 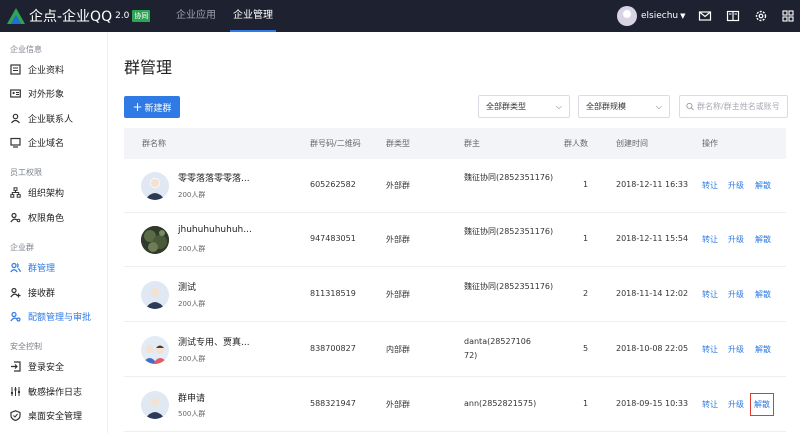 What do you see at coordinates (42, 293) in the screenshot?
I see `sidebar-item-label: 接收群` at bounding box center [42, 293].